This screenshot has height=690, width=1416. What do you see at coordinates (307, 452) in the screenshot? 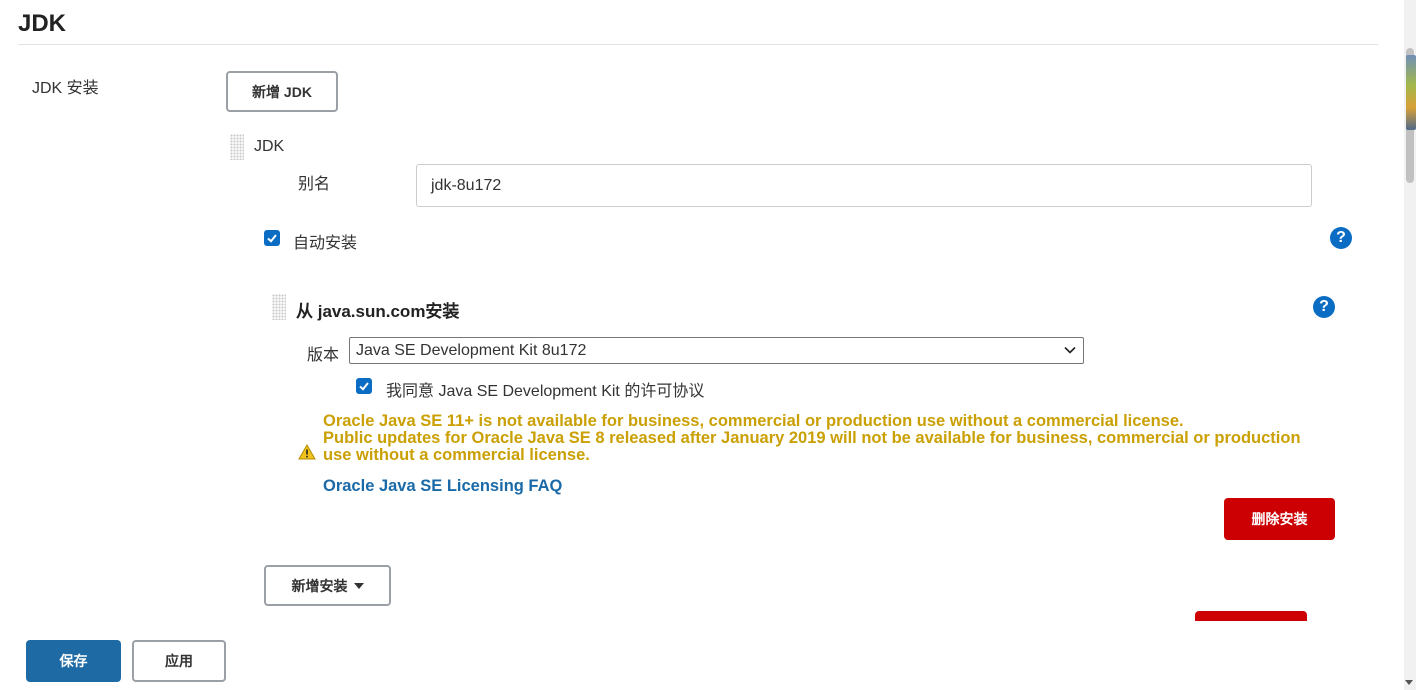
I see `warning-icon` at bounding box center [307, 452].